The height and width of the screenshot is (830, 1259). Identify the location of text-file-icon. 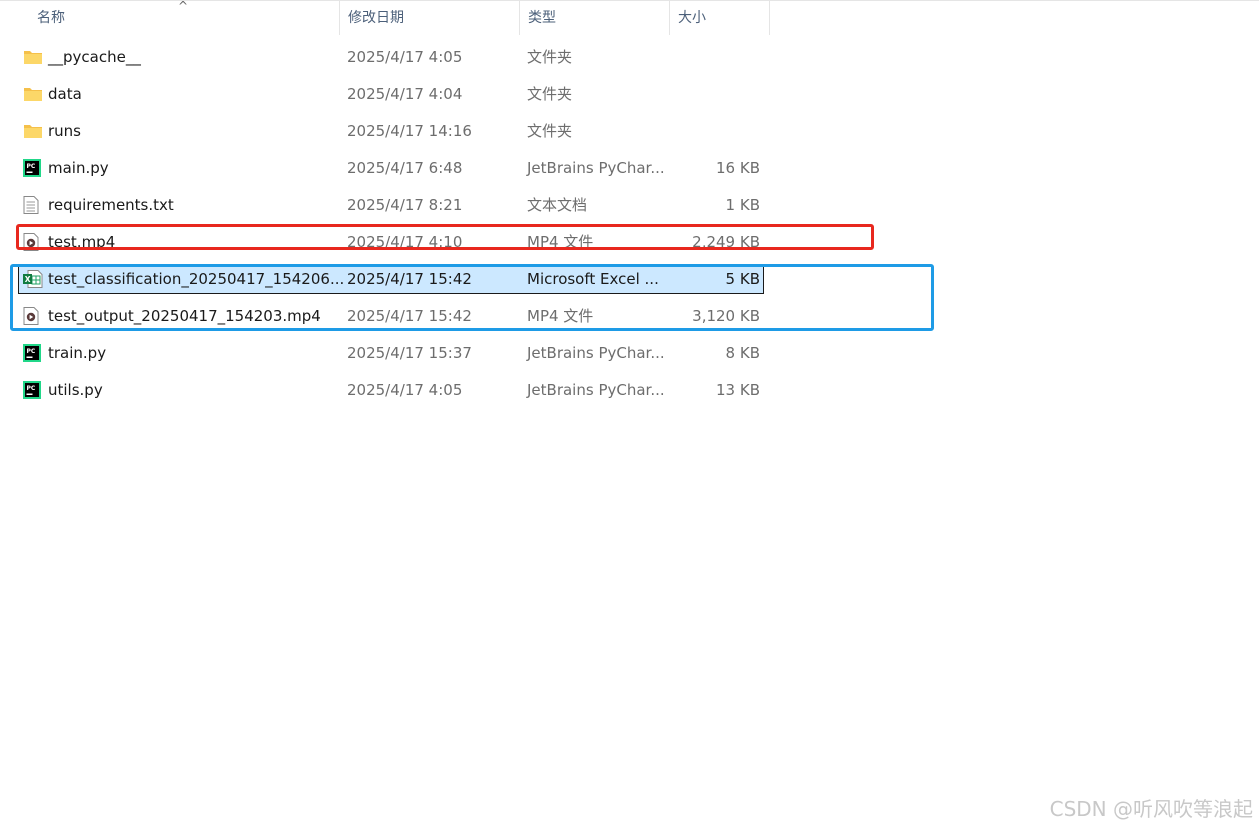
(33, 205).